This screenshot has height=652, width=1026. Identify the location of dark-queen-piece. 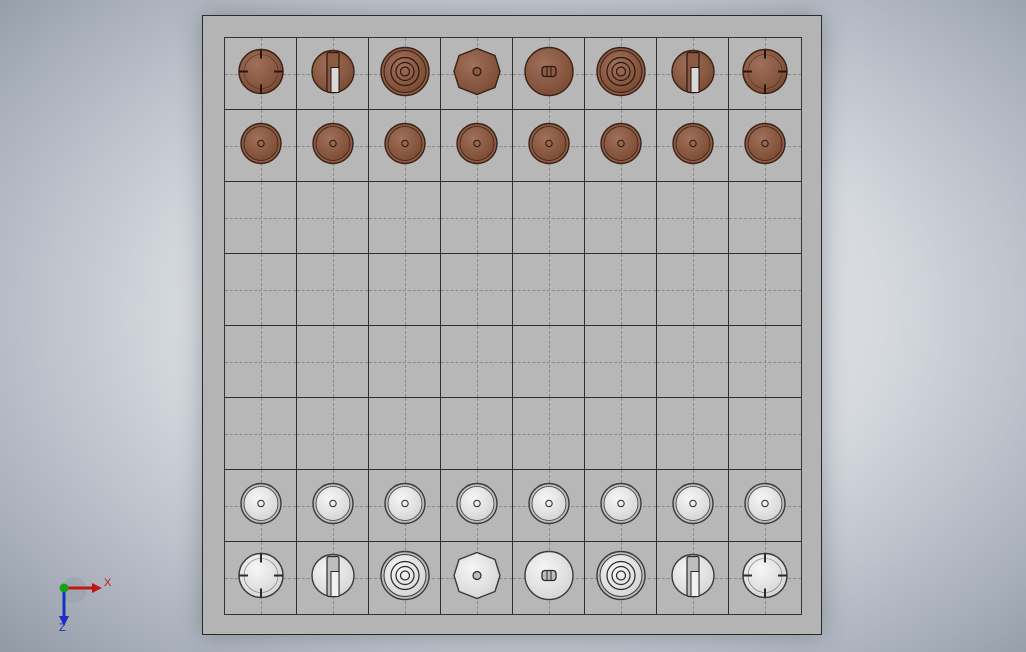
(477, 73).